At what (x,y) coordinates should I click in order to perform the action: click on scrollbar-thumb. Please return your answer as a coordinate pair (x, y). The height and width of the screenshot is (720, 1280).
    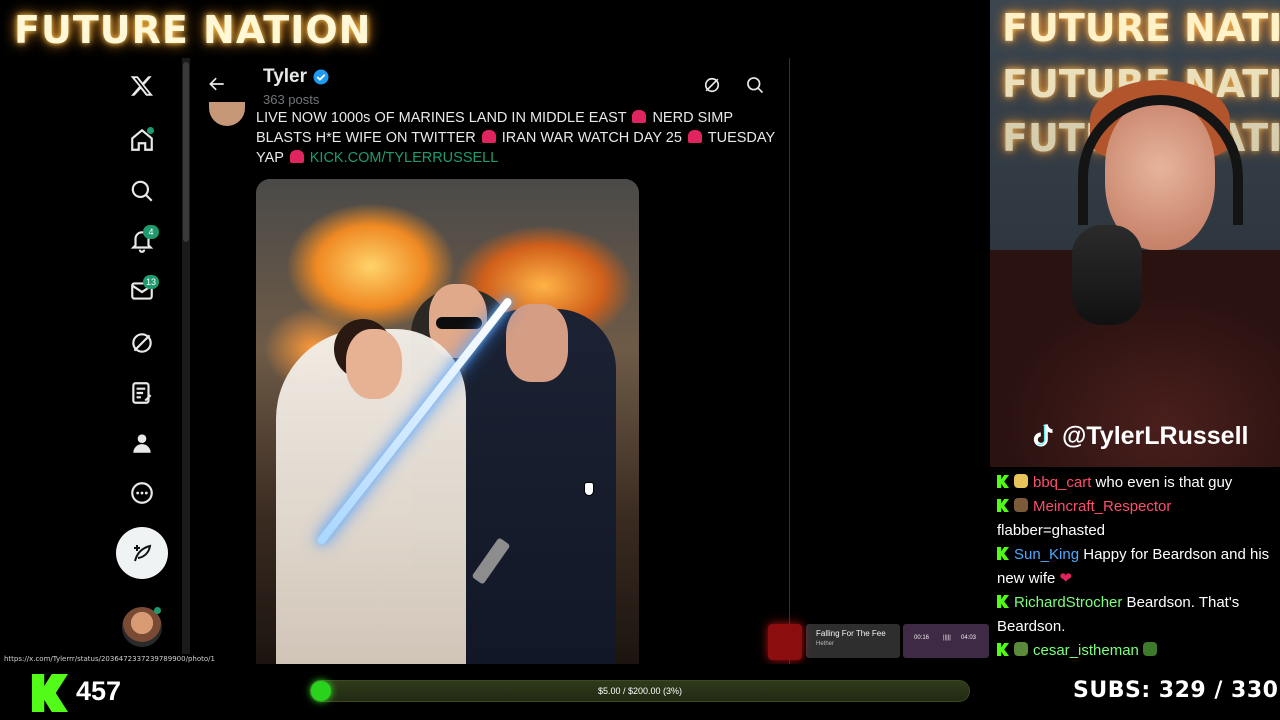
    Looking at the image, I should click on (186, 152).